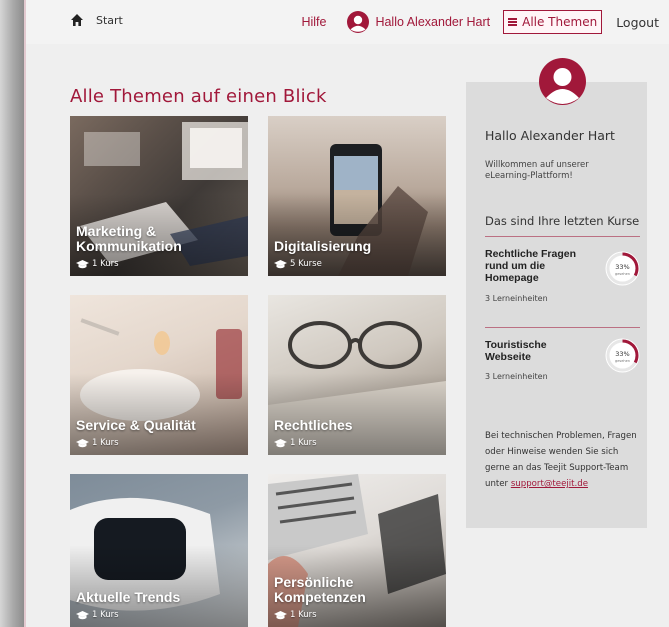 This screenshot has width=669, height=627. I want to click on all-themes-label: Alle Themen, so click(560, 22).